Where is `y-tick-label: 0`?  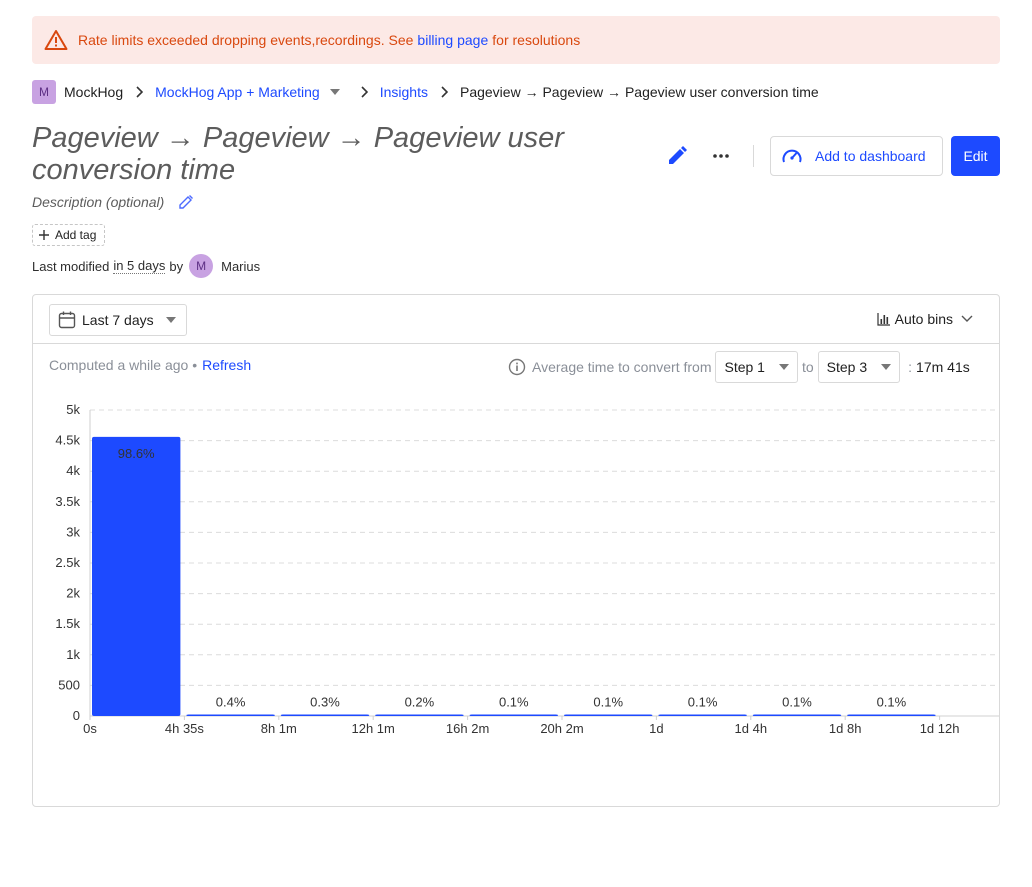 y-tick-label: 0 is located at coordinates (76, 715).